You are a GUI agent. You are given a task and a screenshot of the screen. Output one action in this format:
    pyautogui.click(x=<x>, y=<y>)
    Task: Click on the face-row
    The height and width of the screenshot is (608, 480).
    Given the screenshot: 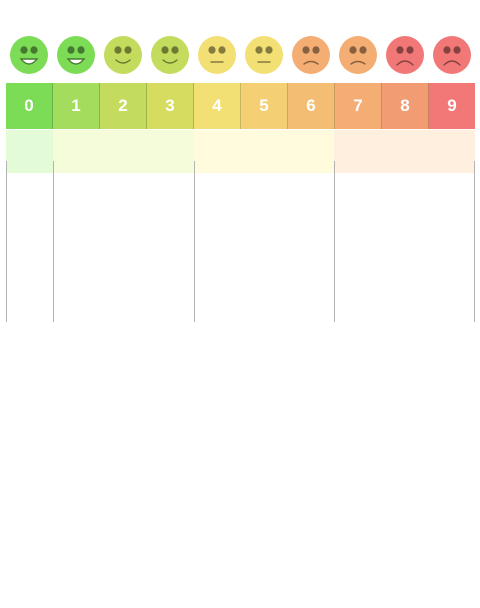 What is the action you would take?
    pyautogui.click(x=240, y=55)
    